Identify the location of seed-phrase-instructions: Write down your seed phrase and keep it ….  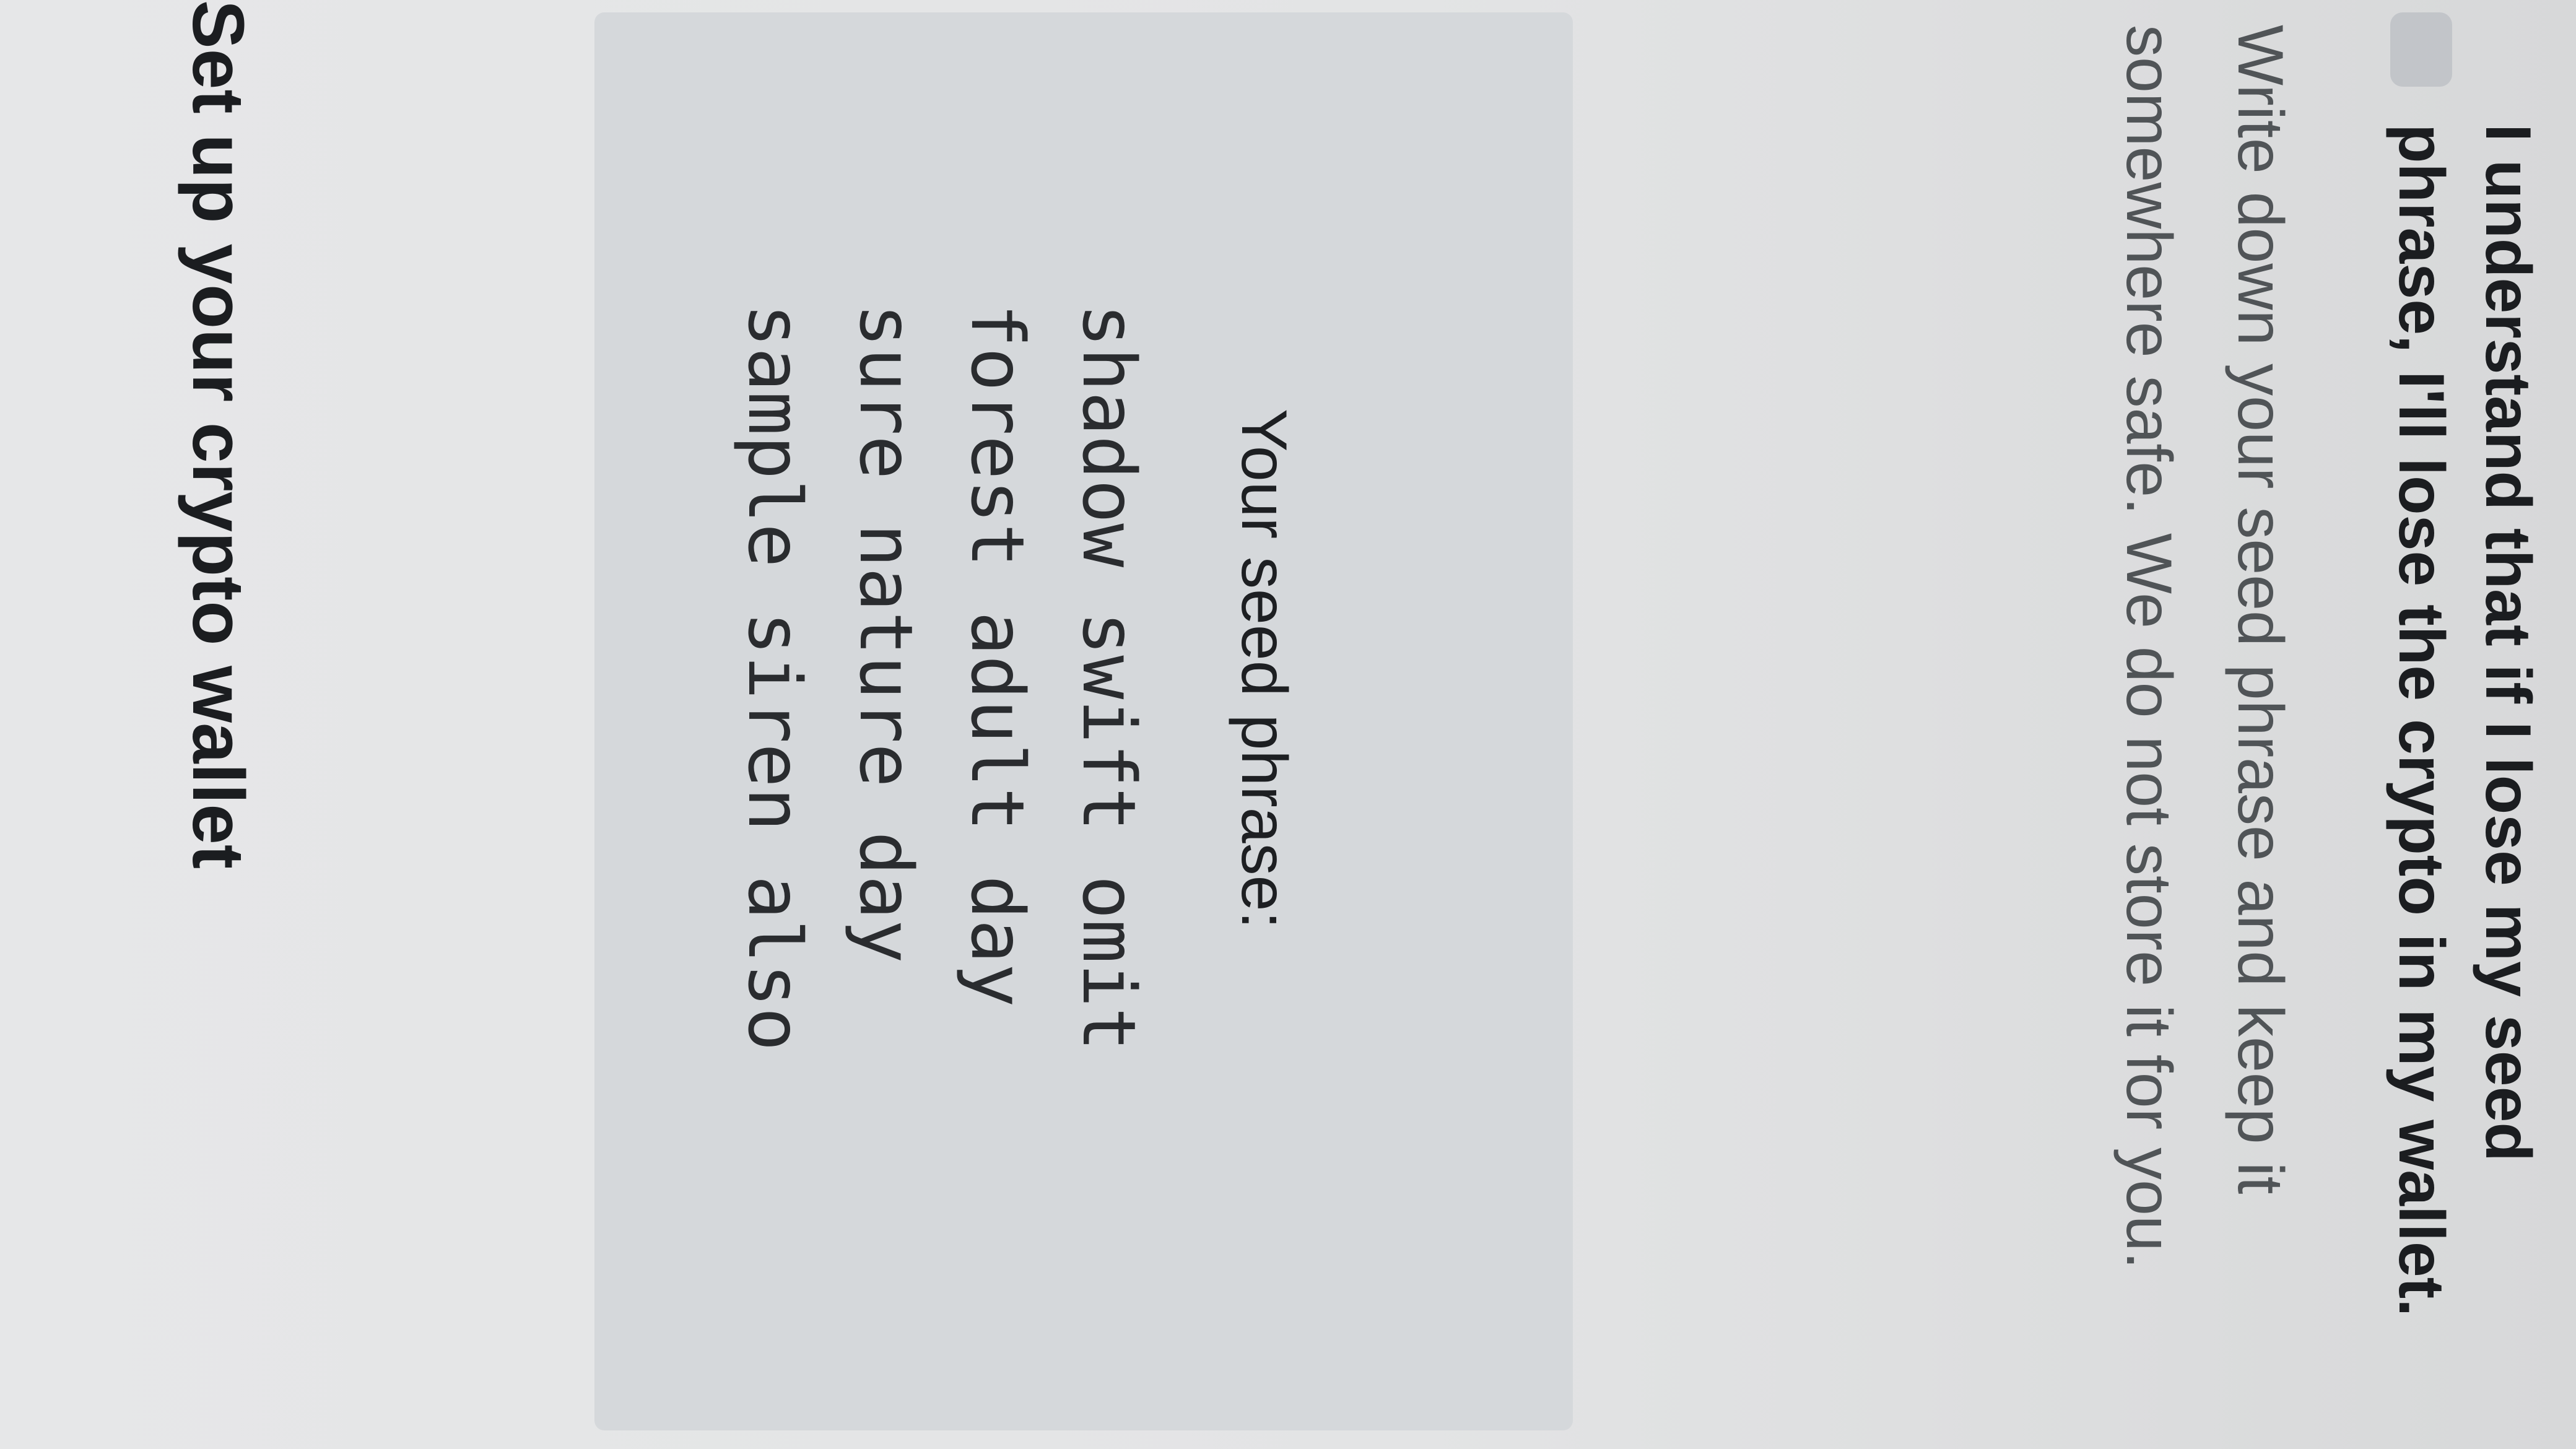
(2204, 647).